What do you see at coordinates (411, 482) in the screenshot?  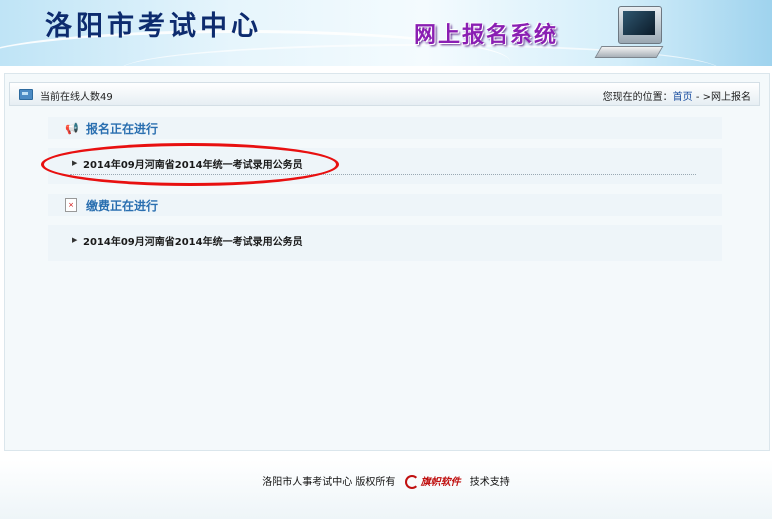 I see `vendor-logo-icon` at bounding box center [411, 482].